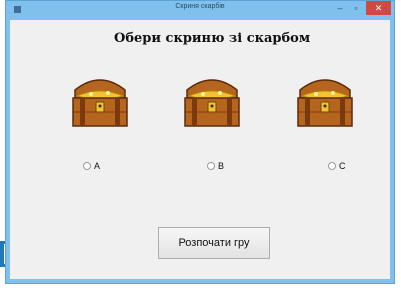 This screenshot has width=401, height=299. Describe the element at coordinates (378, 8) in the screenshot. I see `close-button: ✕` at that location.